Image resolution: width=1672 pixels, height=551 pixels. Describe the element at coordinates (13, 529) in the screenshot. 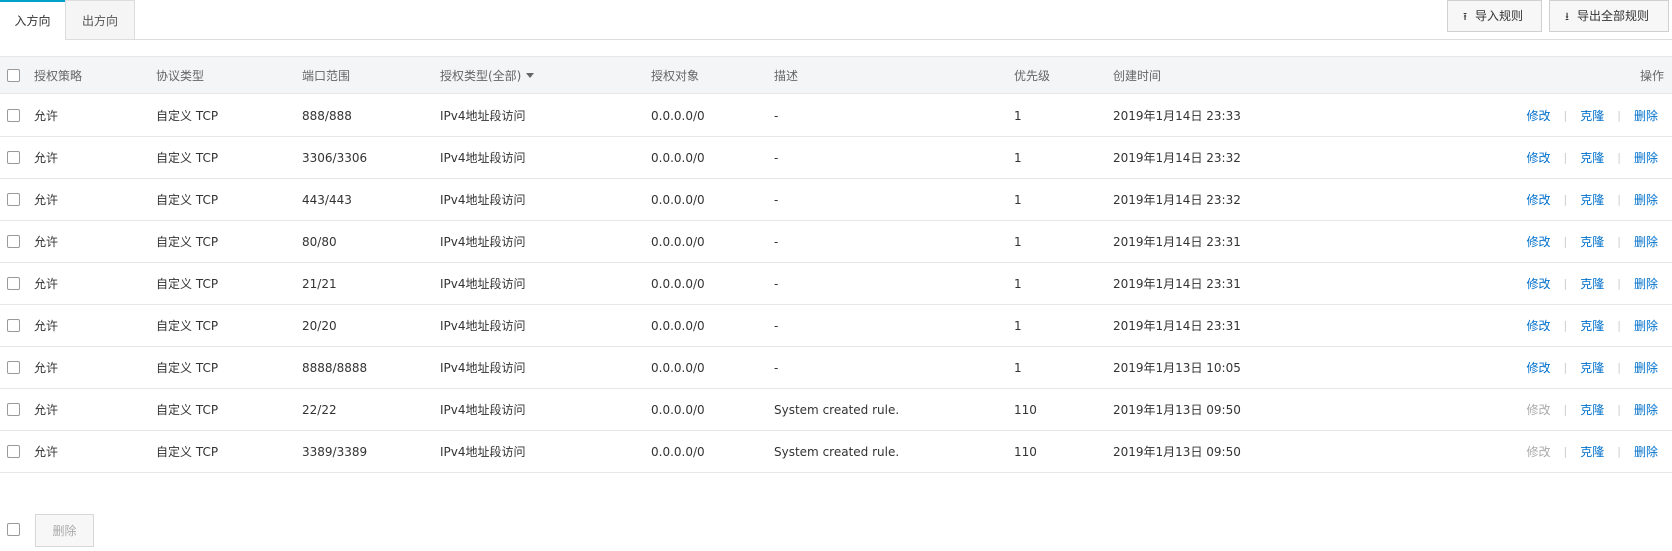

I see `footer-select-all-checkbox` at that location.